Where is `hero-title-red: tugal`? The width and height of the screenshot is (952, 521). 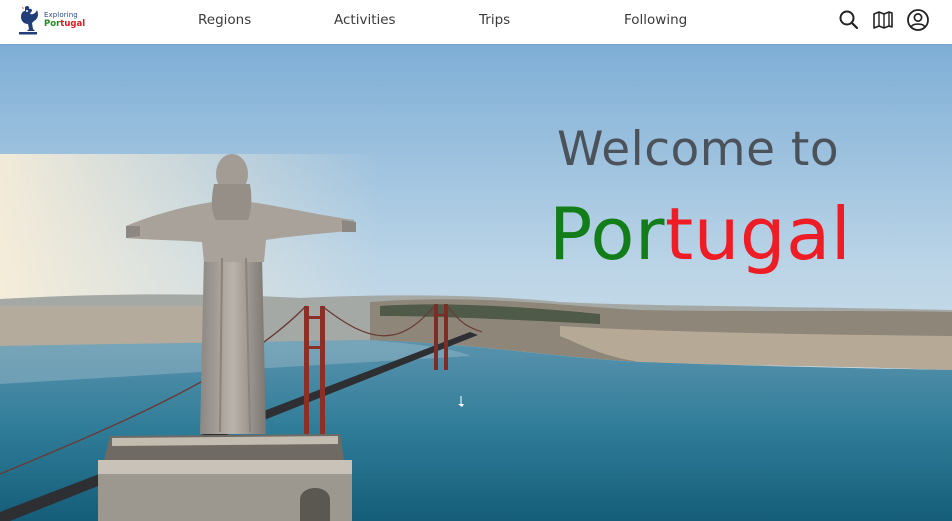 hero-title-red: tugal is located at coordinates (758, 234).